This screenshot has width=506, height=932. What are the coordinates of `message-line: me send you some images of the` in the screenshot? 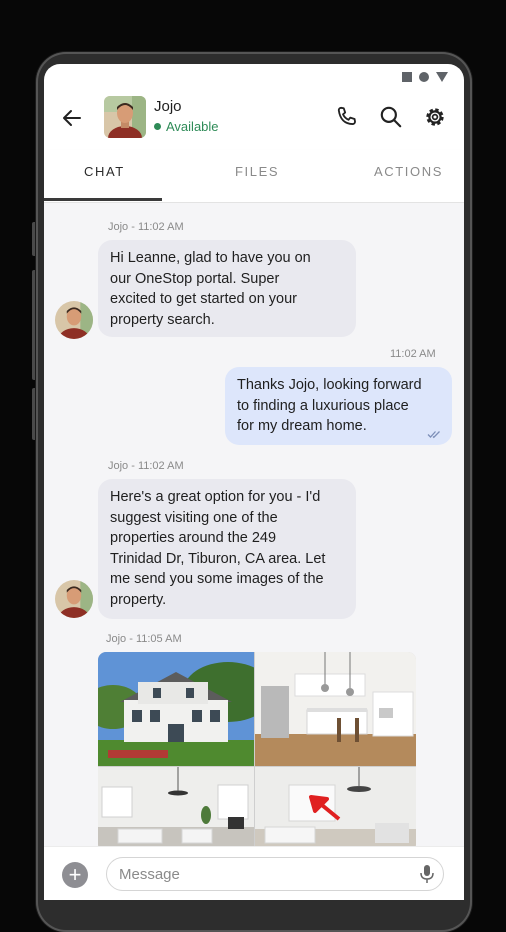 It's located at (217, 579).